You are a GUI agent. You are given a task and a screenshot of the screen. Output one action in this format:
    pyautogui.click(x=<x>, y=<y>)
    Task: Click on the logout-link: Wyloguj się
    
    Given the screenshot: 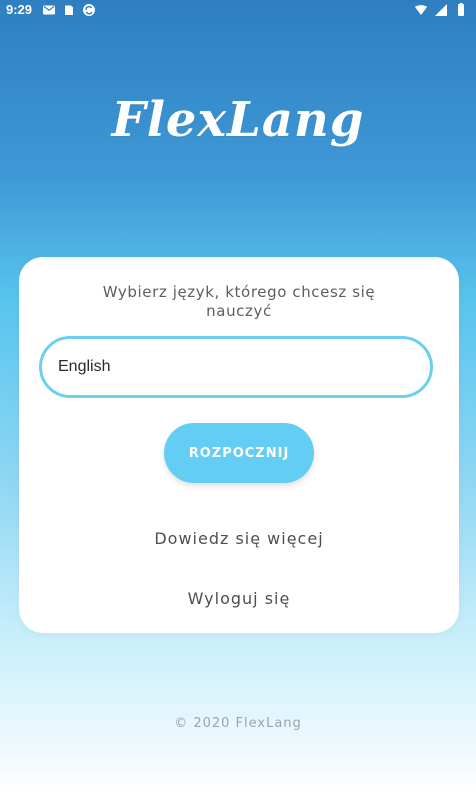 What is the action you would take?
    pyautogui.click(x=239, y=598)
    